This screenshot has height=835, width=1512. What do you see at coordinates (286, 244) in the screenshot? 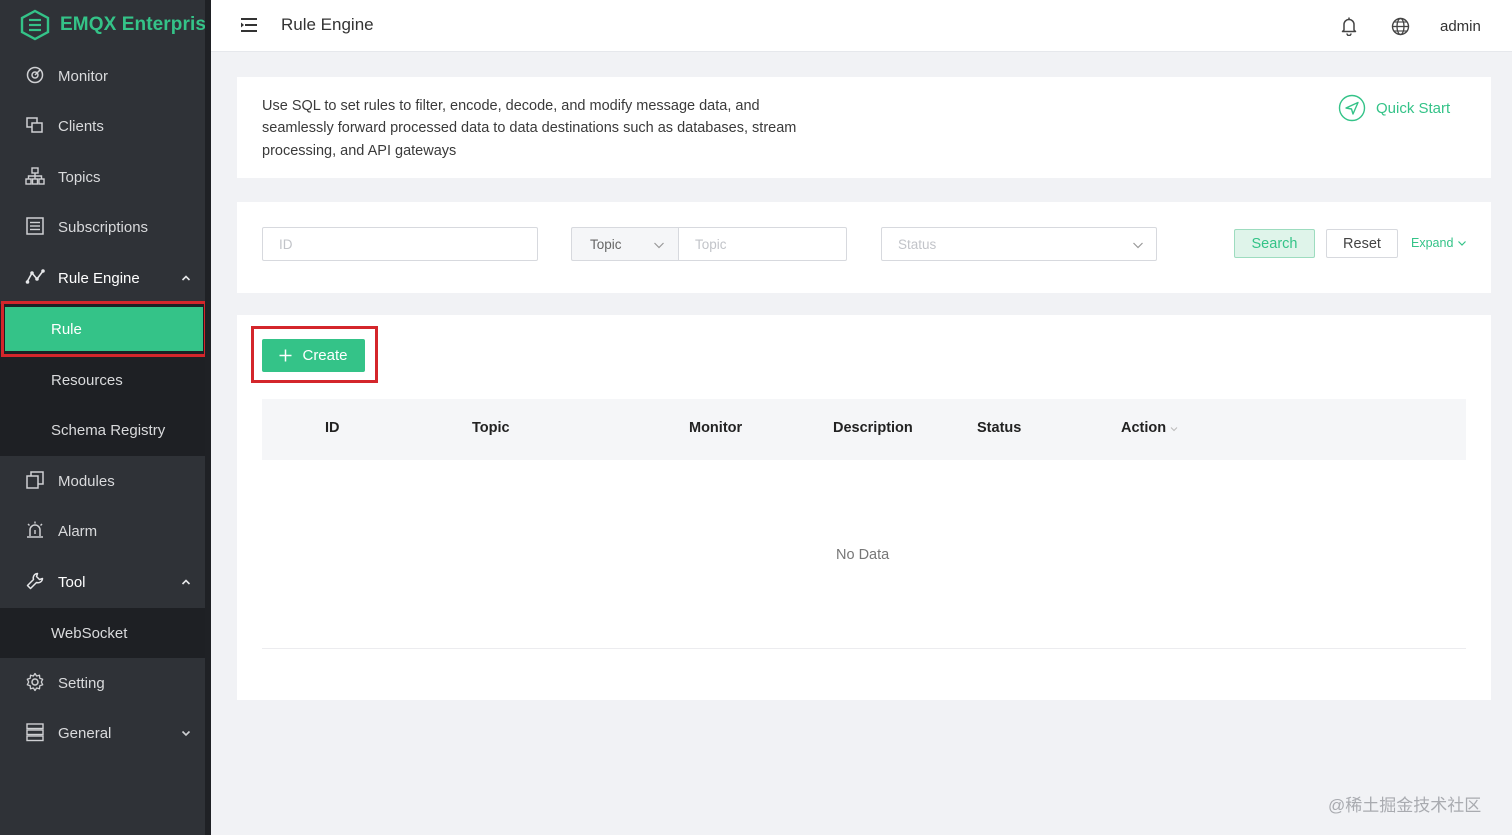
I see `id-placeholder: ID` at bounding box center [286, 244].